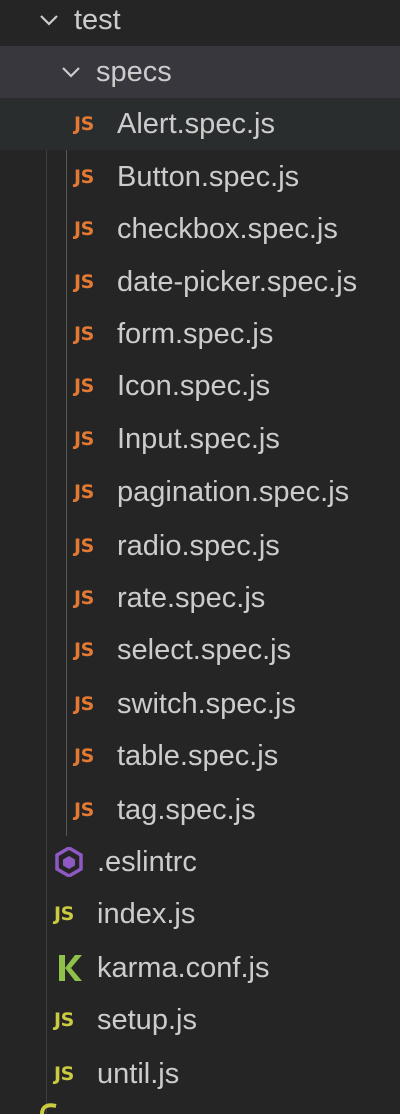 Image resolution: width=400 pixels, height=1114 pixels. Describe the element at coordinates (200, 72) in the screenshot. I see `folder-specs: specs` at that location.